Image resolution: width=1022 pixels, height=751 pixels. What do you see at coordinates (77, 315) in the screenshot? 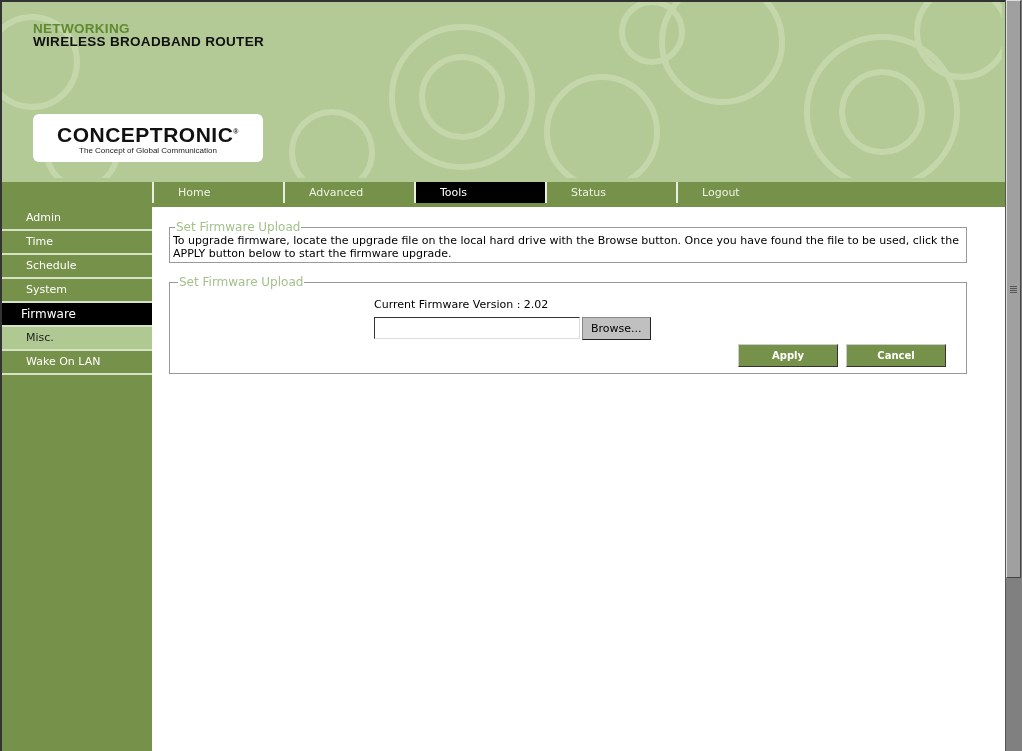
I see `sidebar-item: Firmware` at bounding box center [77, 315].